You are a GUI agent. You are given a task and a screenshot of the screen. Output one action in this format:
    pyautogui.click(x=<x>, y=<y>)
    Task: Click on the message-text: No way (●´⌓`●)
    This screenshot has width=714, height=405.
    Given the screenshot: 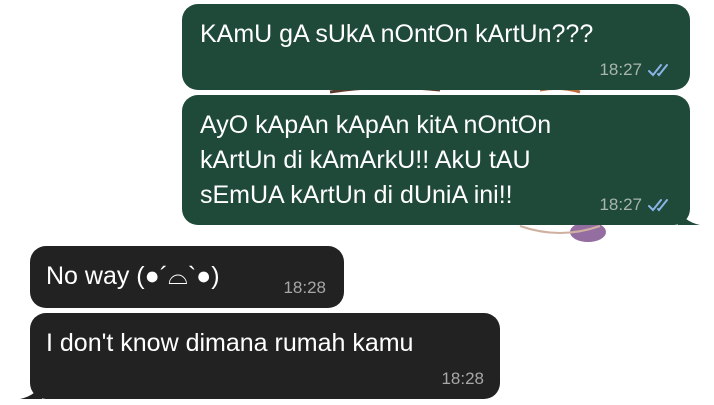 What is the action you would take?
    pyautogui.click(x=133, y=276)
    